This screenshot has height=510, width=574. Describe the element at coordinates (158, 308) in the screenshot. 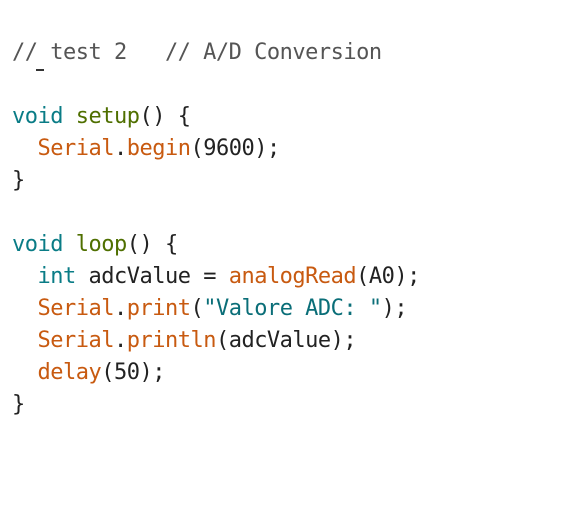

I see `code-token-call: print` at that location.